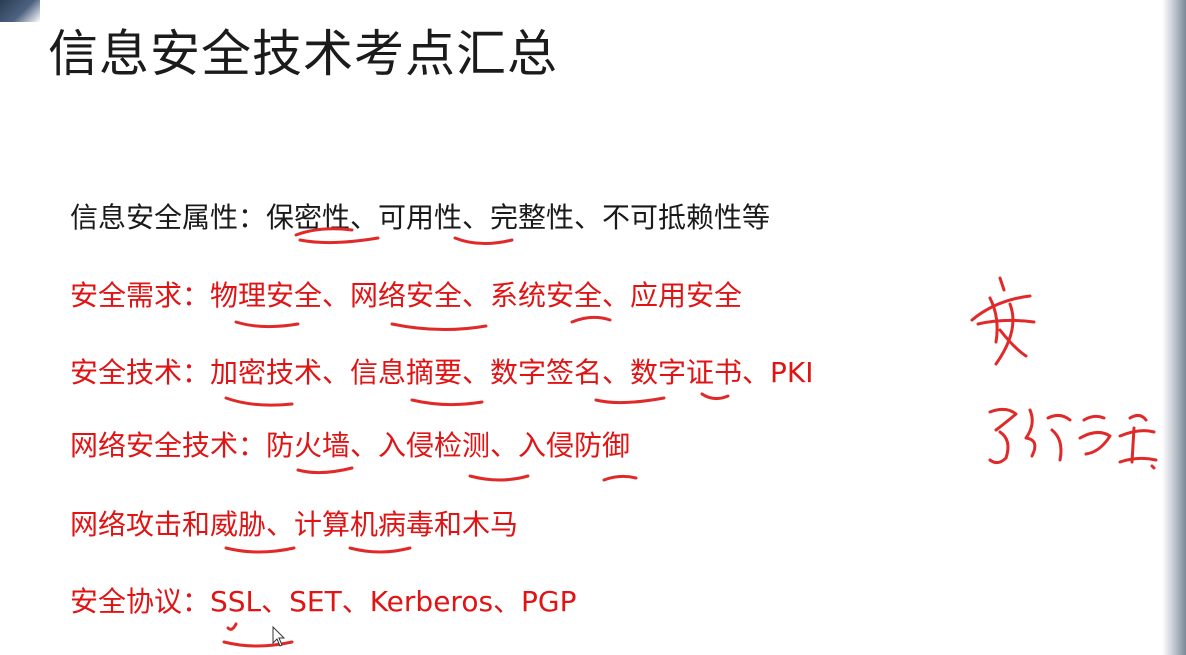 The width and height of the screenshot is (1186, 655). What do you see at coordinates (591, 319) in the screenshot?
I see `underline-xitong` at bounding box center [591, 319].